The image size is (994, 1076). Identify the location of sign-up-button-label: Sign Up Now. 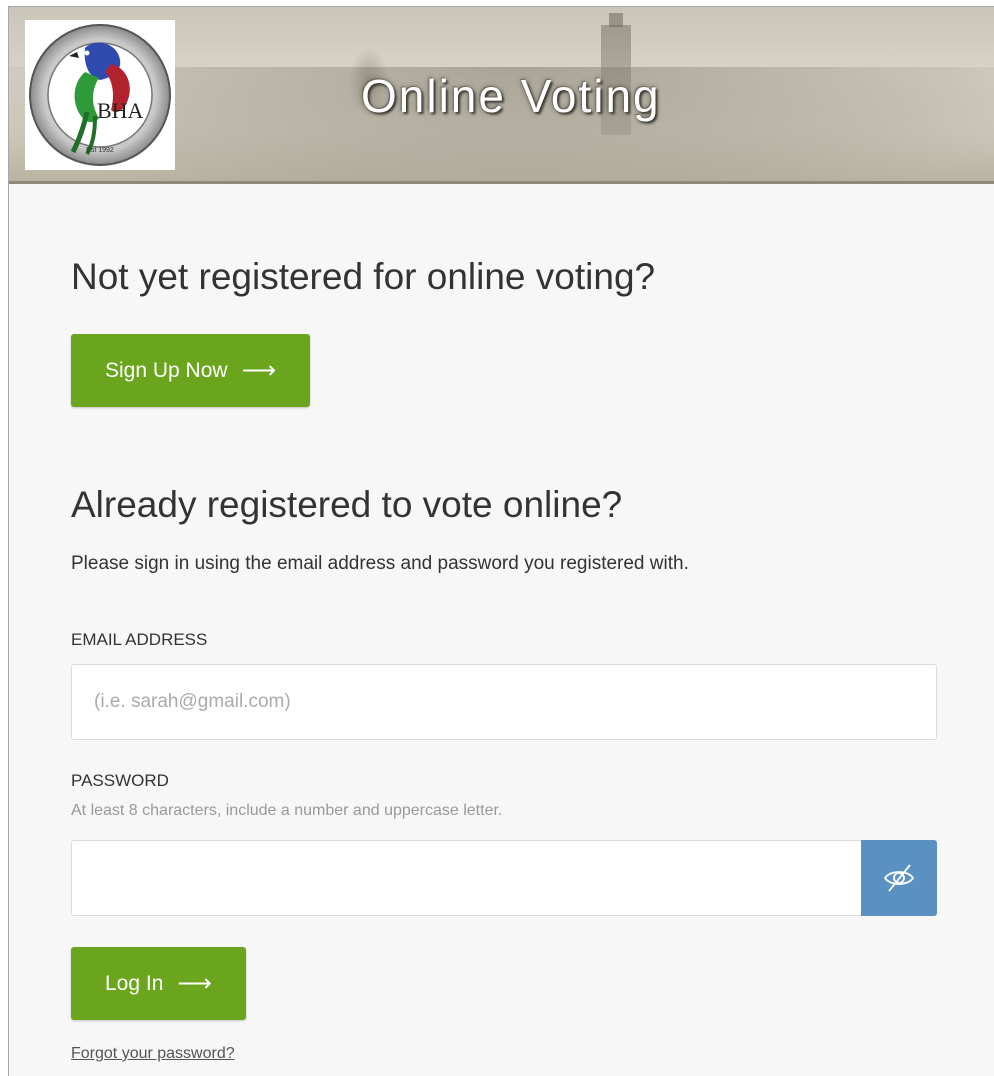
(166, 370).